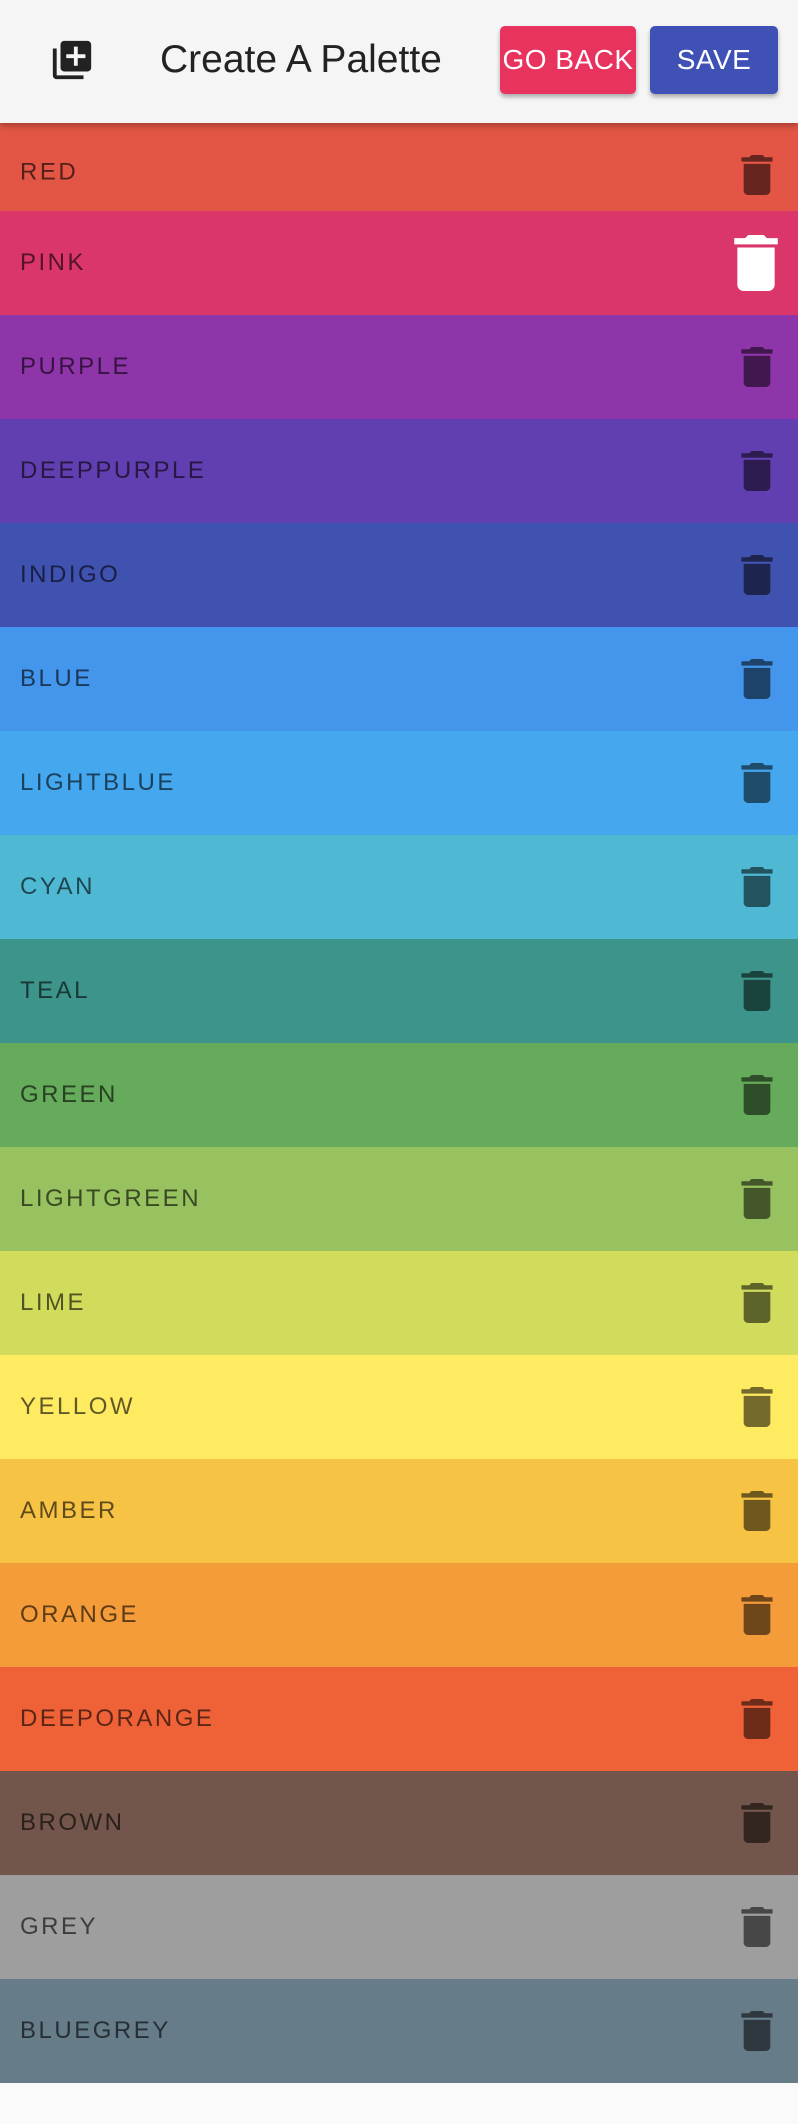 The width and height of the screenshot is (798, 2124). What do you see at coordinates (399, 1927) in the screenshot?
I see `color-box-grey: grey` at bounding box center [399, 1927].